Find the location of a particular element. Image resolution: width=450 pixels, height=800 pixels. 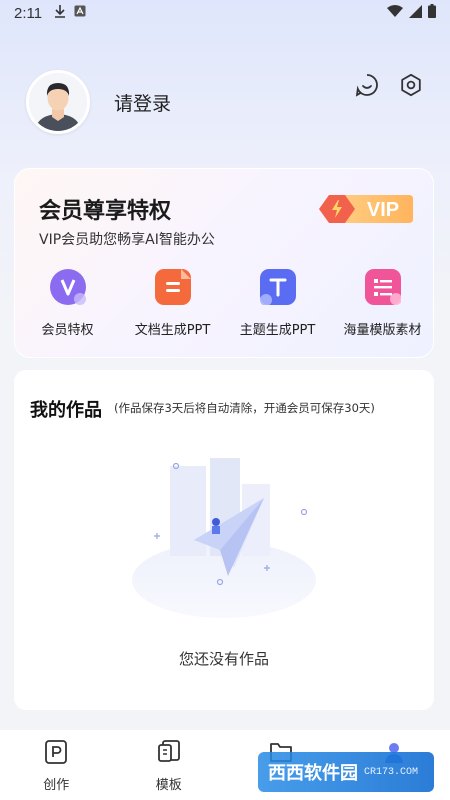

feature-doc-to-ppt: 文档生成PPT is located at coordinates (172, 303).